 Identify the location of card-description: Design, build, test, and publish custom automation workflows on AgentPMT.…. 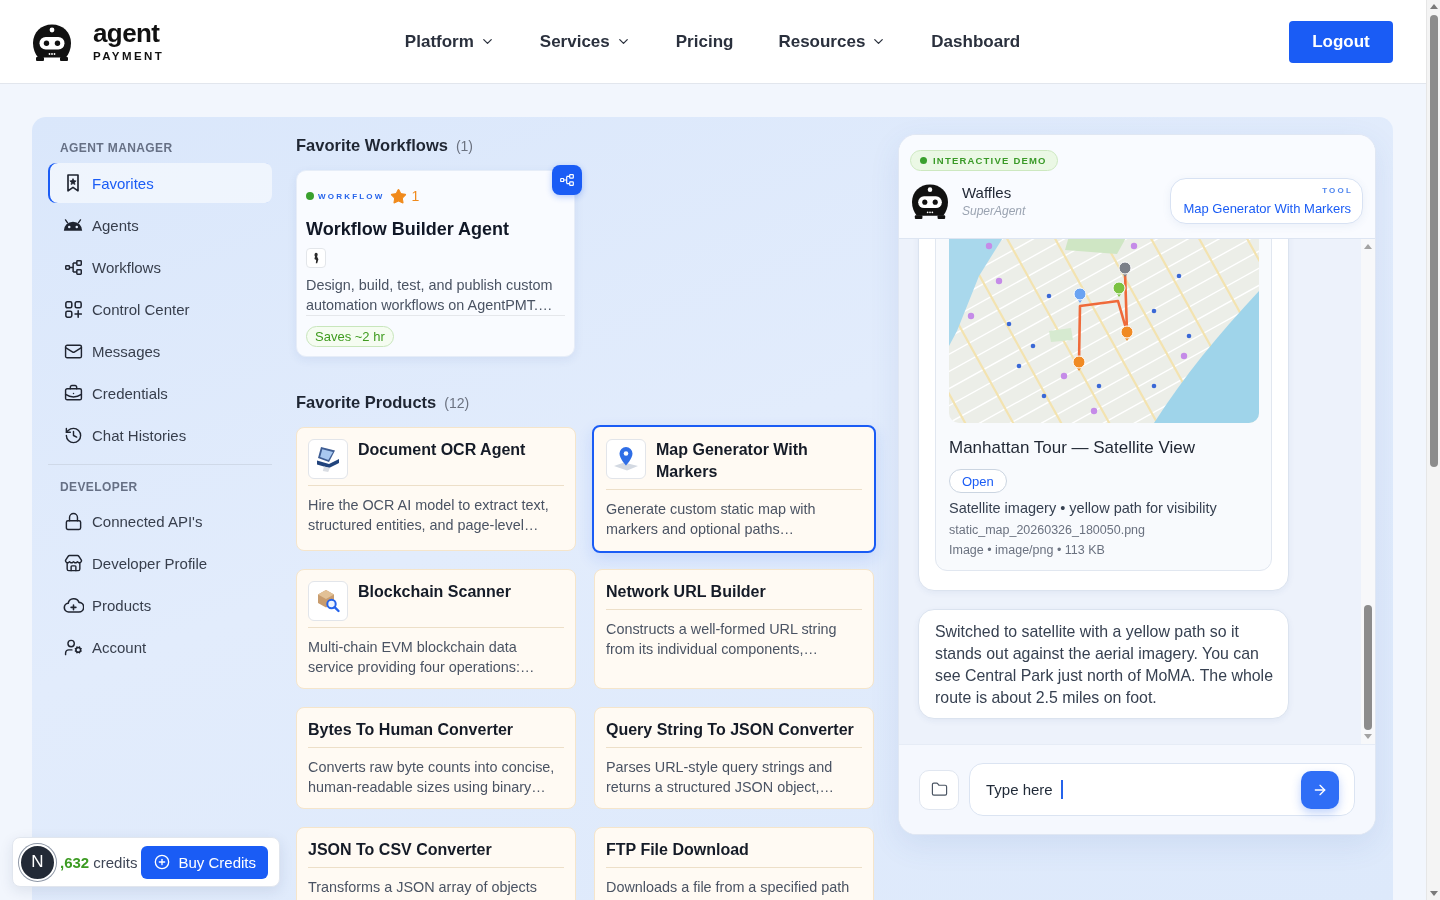
(430, 295).